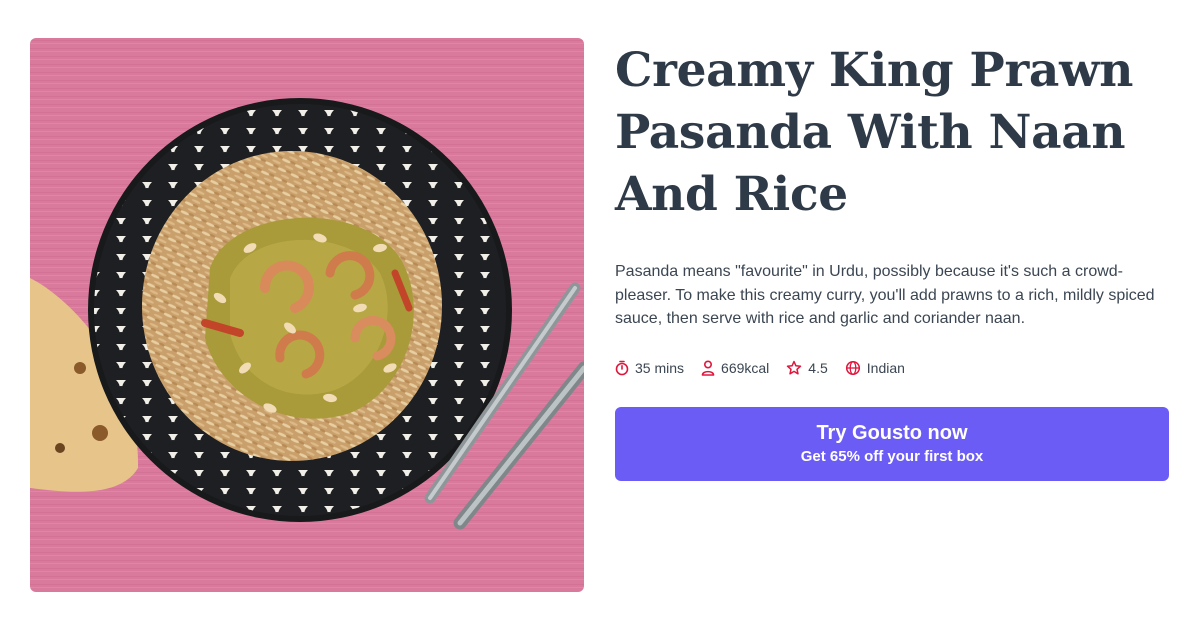 The height and width of the screenshot is (630, 1200). What do you see at coordinates (807, 367) in the screenshot?
I see `rating: 4.5` at bounding box center [807, 367].